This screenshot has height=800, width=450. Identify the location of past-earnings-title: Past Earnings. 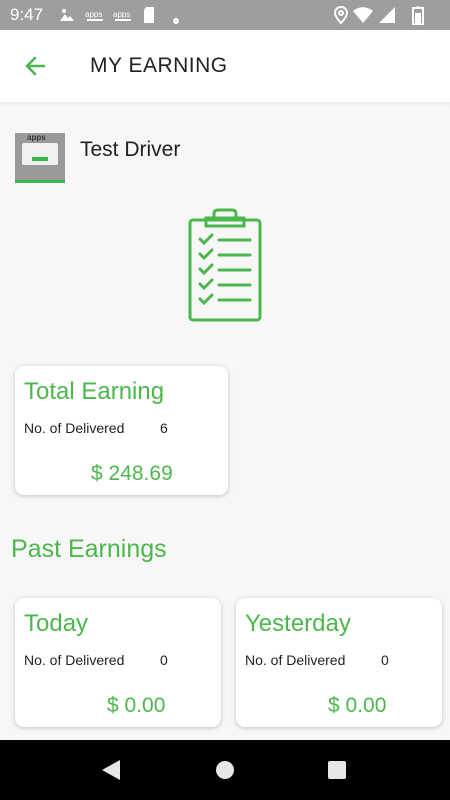
(89, 549).